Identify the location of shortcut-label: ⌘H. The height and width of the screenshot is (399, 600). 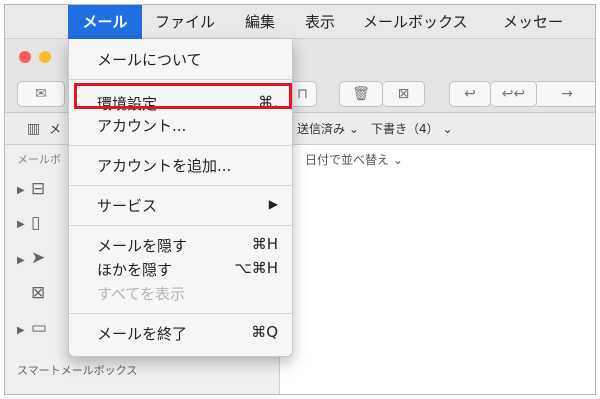
(264, 244).